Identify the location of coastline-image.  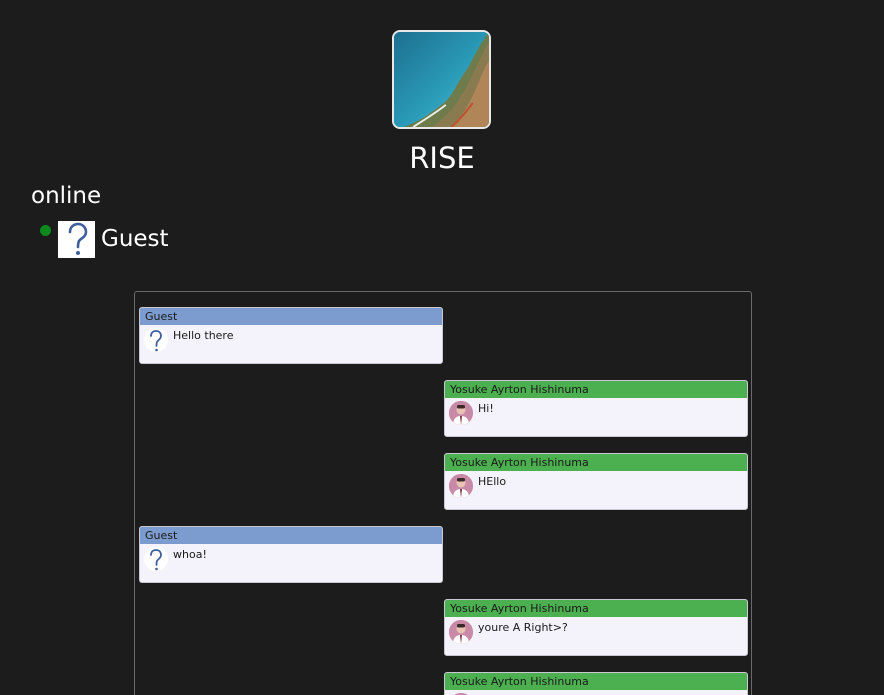
(441, 79).